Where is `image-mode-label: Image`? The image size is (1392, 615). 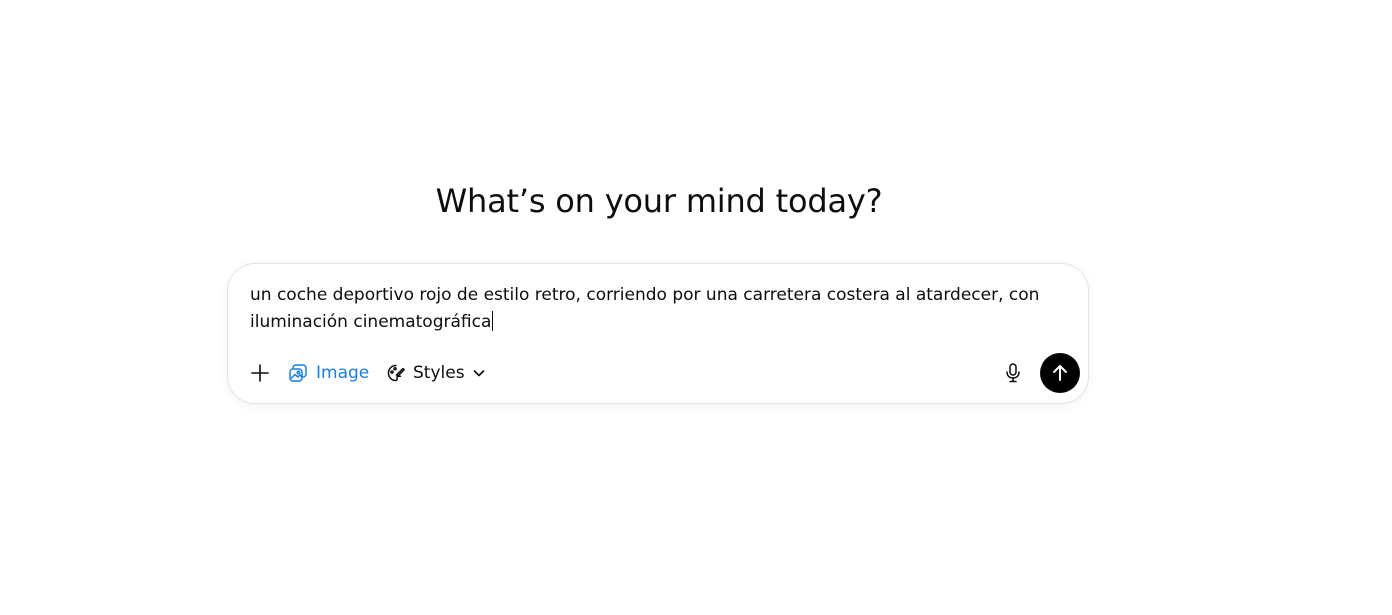
image-mode-label: Image is located at coordinates (343, 373).